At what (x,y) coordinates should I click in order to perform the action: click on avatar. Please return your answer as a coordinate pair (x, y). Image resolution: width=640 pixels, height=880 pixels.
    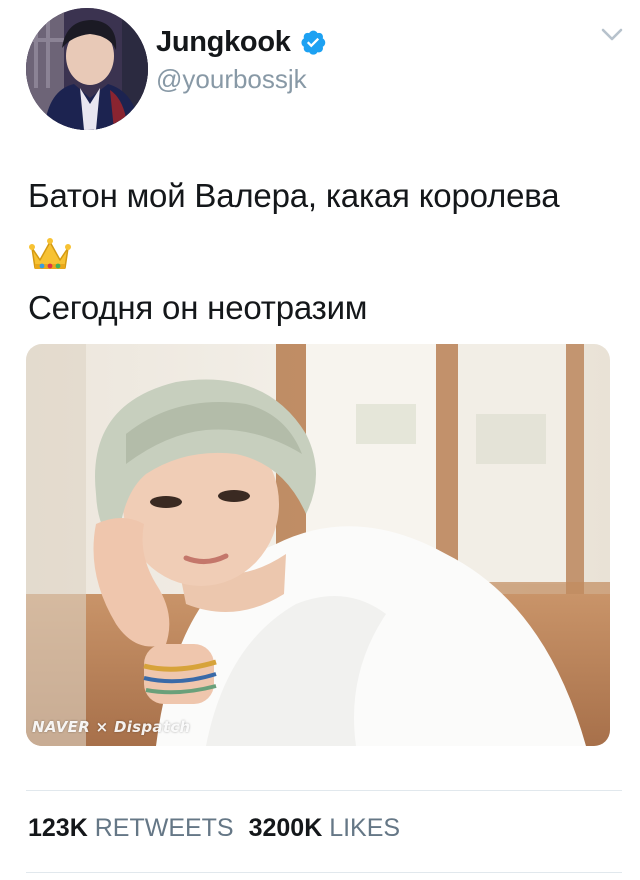
    Looking at the image, I should click on (87, 69).